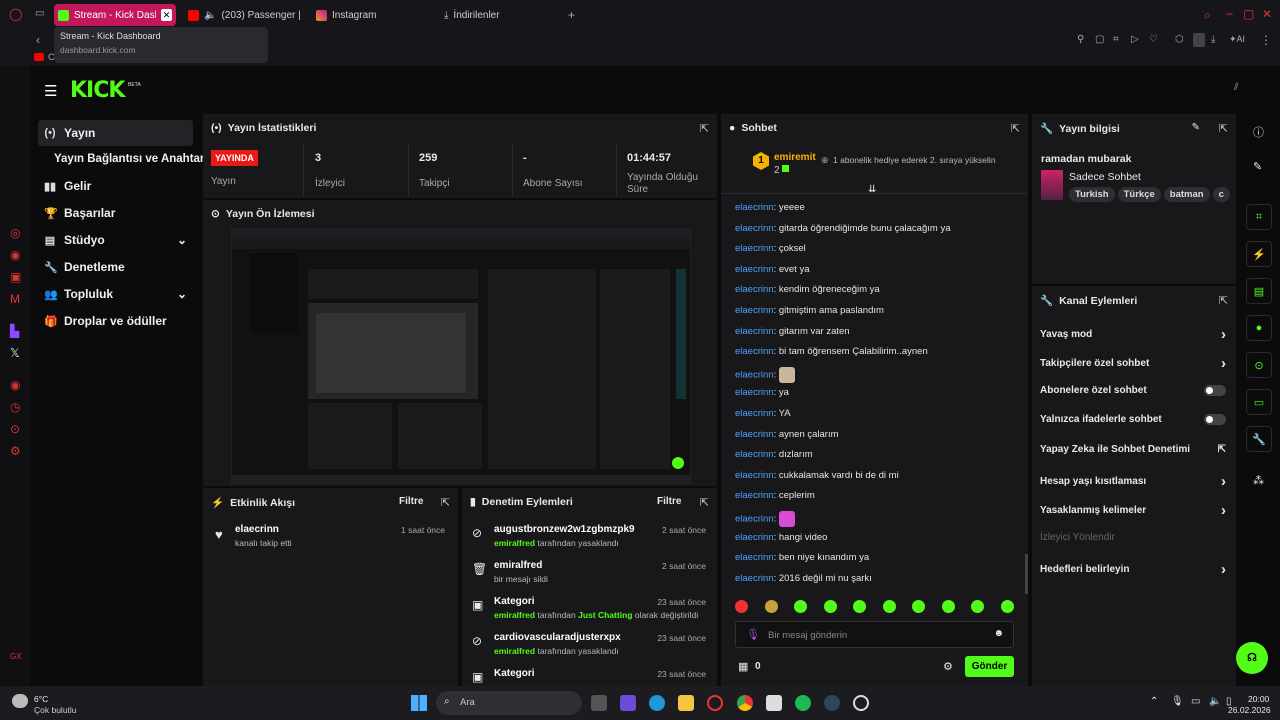 The width and height of the screenshot is (1280, 720). I want to click on broadcast-button: ⊙, so click(1259, 365).